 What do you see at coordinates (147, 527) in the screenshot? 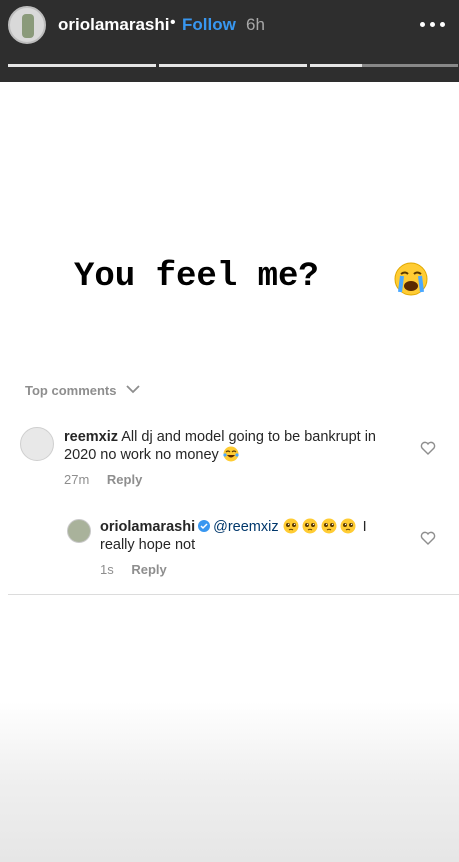
I see `reply-username: oriolamarashi` at bounding box center [147, 527].